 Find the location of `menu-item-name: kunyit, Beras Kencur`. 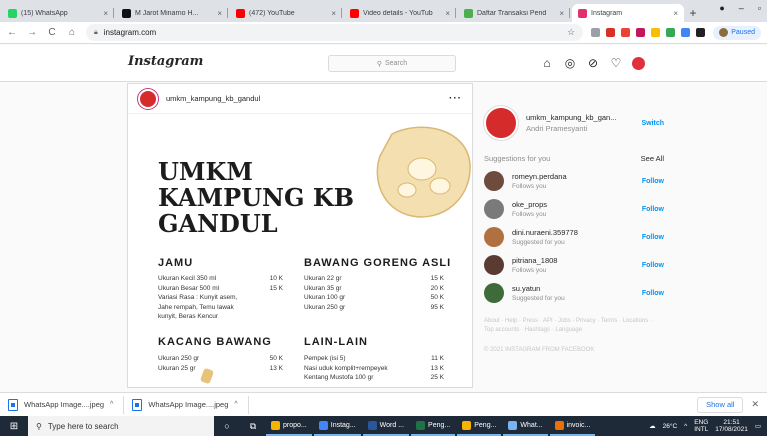

menu-item-name: kunyit, Beras Kencur is located at coordinates (188, 316).